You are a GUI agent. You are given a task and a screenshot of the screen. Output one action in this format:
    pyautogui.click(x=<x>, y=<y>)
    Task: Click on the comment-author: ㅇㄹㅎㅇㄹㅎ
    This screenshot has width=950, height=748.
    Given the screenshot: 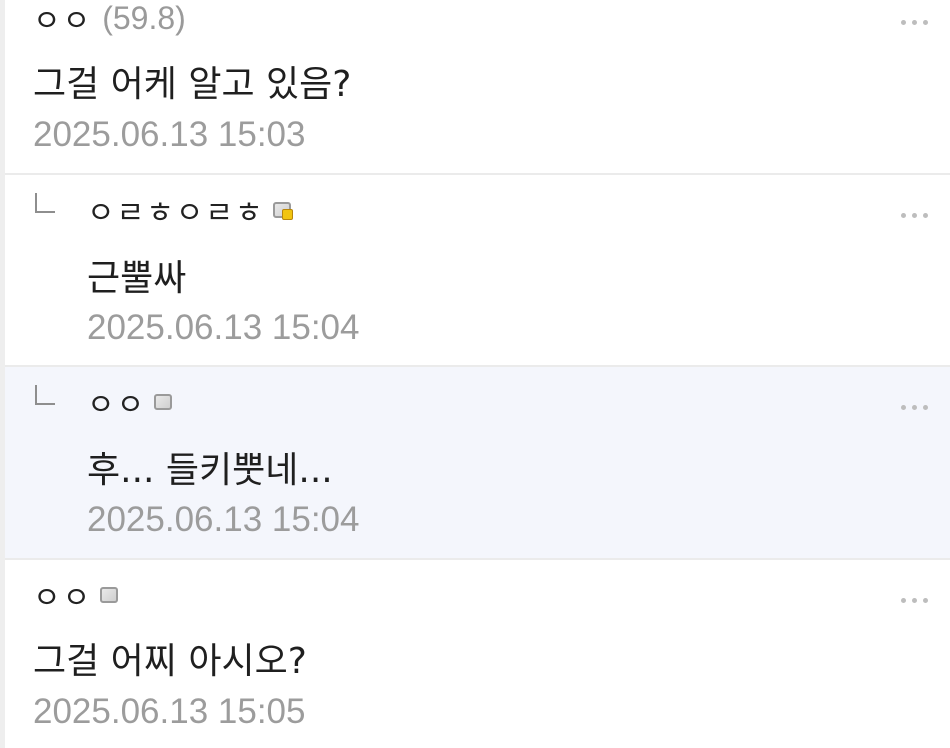 What is the action you would take?
    pyautogui.click(x=176, y=210)
    